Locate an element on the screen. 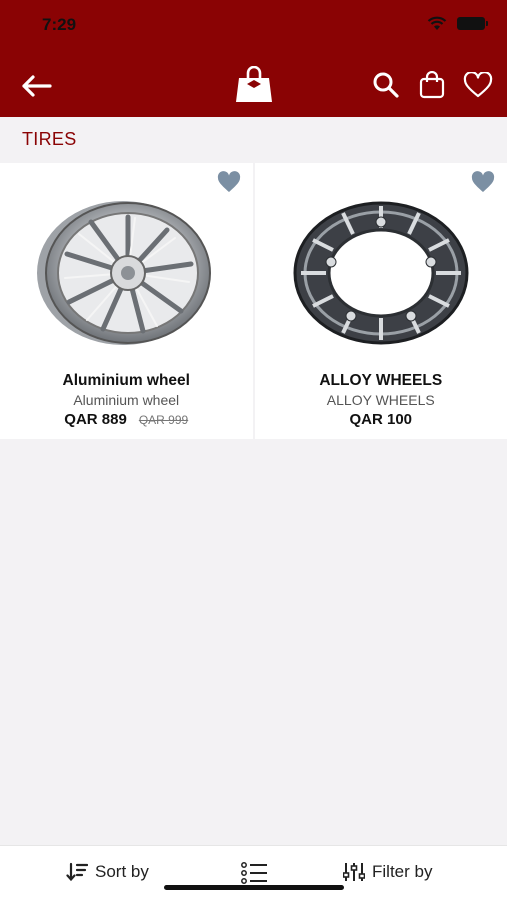 The image size is (507, 900). bottom-toolbar: Sort by Filter by is located at coordinates (253, 872).